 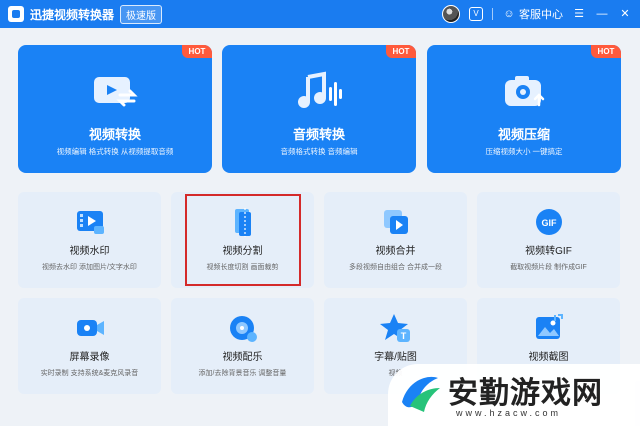 I want to click on site-name: 安勤游戏网, so click(x=525, y=393).